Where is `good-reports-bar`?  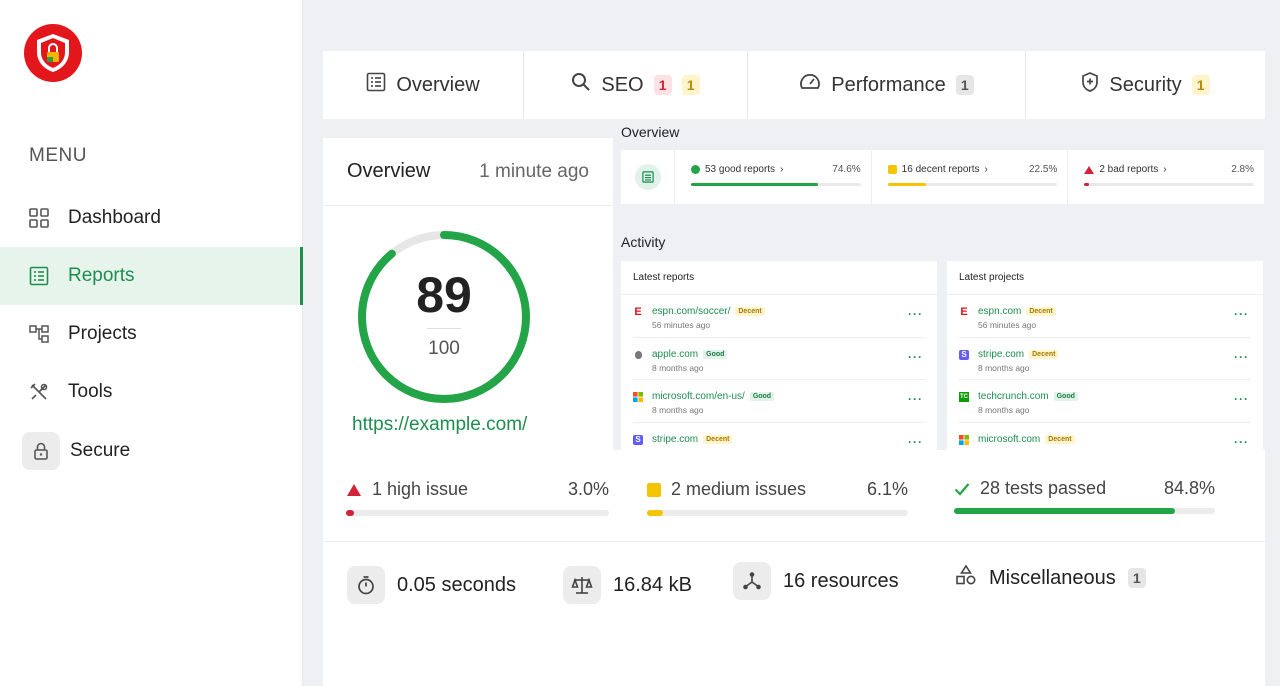
good-reports-bar is located at coordinates (776, 184).